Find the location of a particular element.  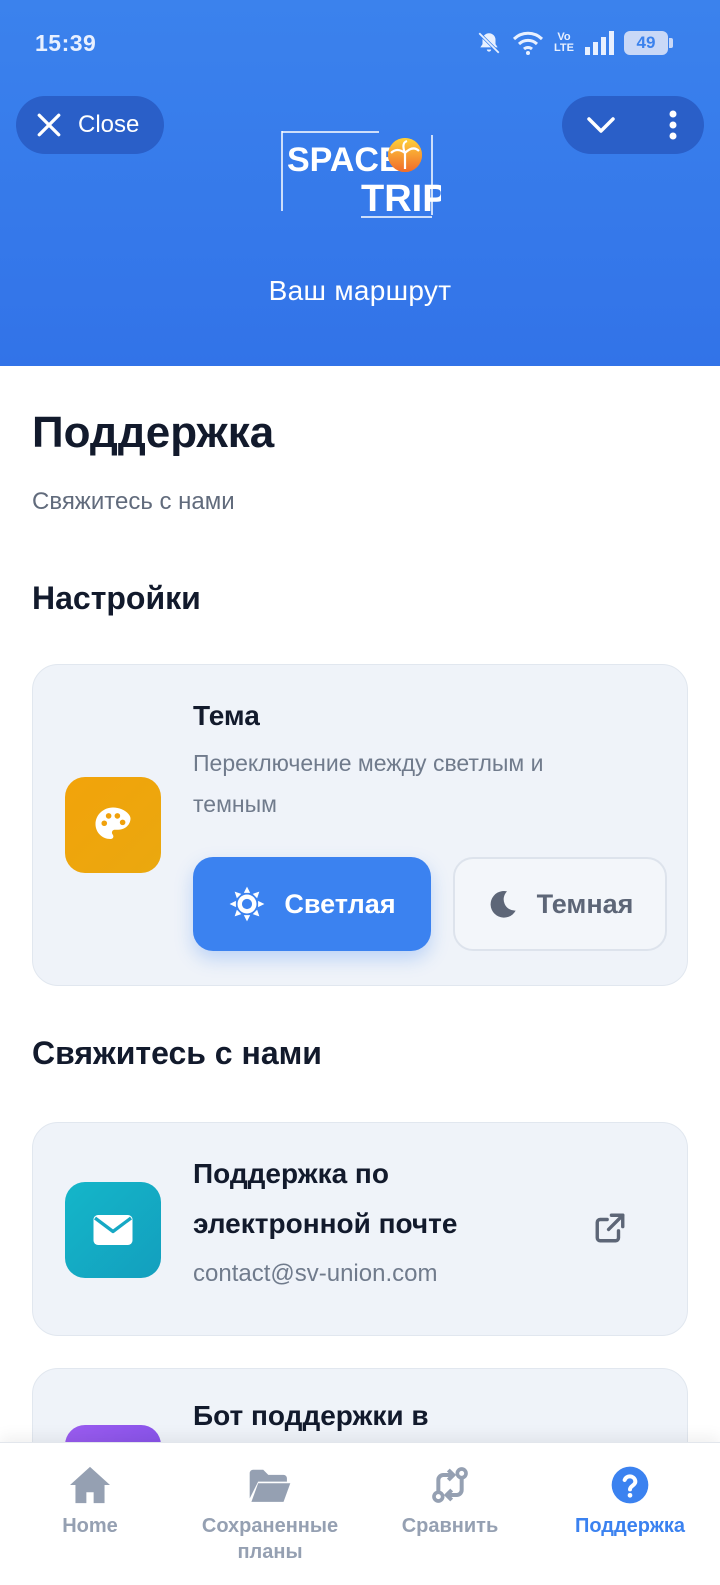

email-card-title-line2: электронной почте is located at coordinates (325, 1223).